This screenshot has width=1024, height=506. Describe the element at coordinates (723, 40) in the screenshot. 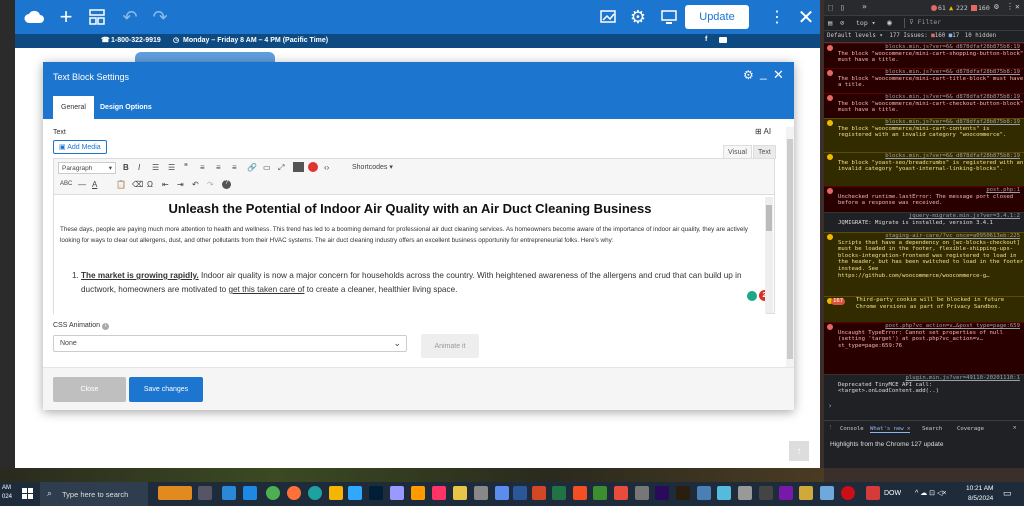

I see `youtube-icon` at that location.